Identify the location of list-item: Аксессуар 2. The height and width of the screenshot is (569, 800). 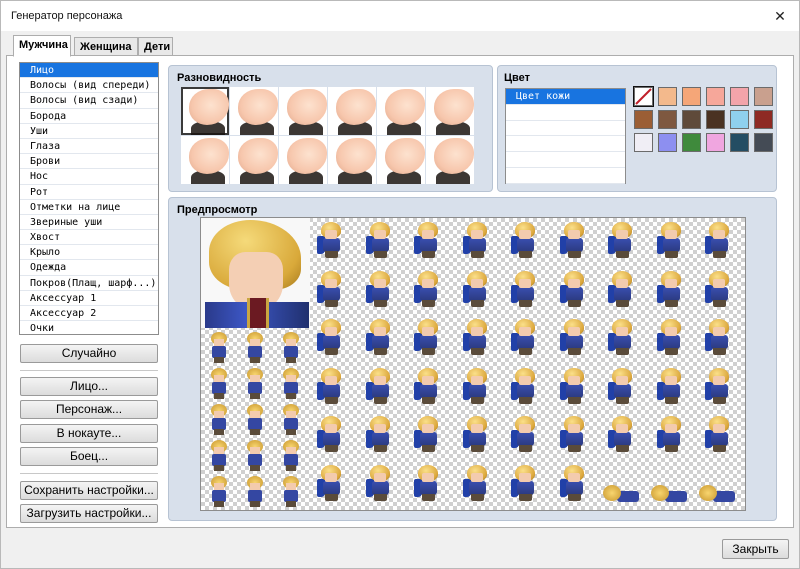
(89, 314).